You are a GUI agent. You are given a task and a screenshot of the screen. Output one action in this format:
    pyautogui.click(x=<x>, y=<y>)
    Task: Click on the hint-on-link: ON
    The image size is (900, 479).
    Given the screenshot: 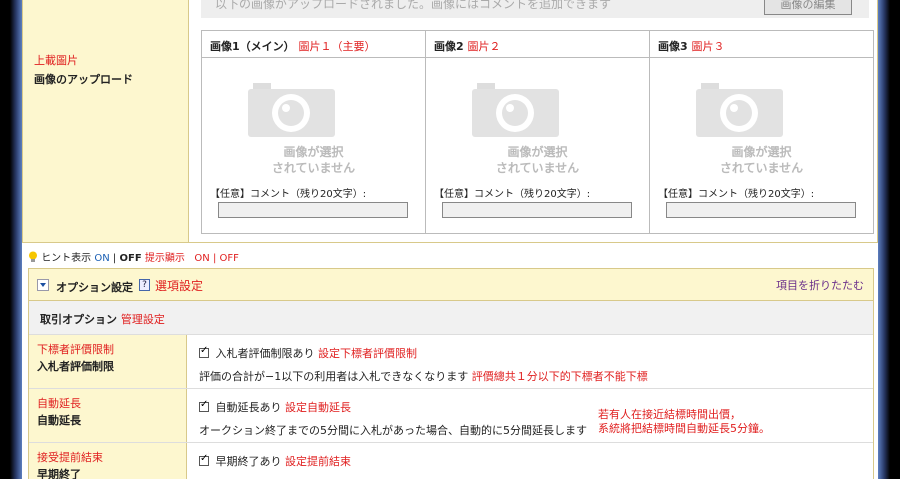 What is the action you would take?
    pyautogui.click(x=101, y=258)
    